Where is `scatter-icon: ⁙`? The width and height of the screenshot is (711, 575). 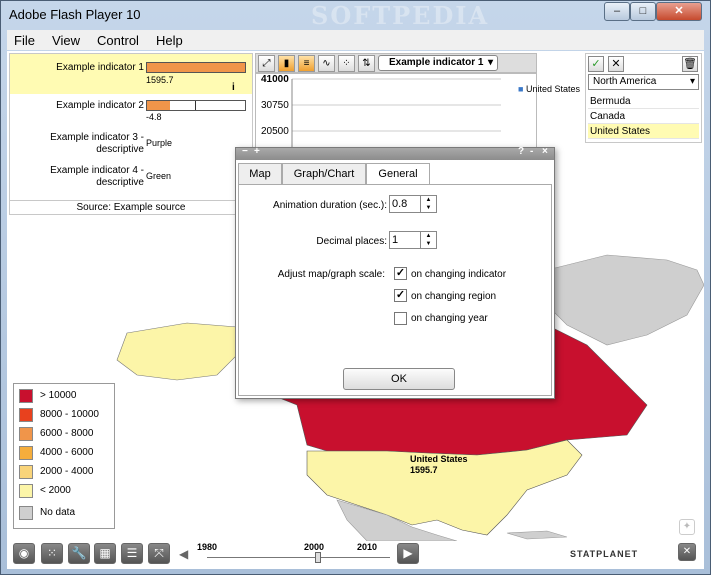
scatter-icon: ⁙ is located at coordinates (52, 553).